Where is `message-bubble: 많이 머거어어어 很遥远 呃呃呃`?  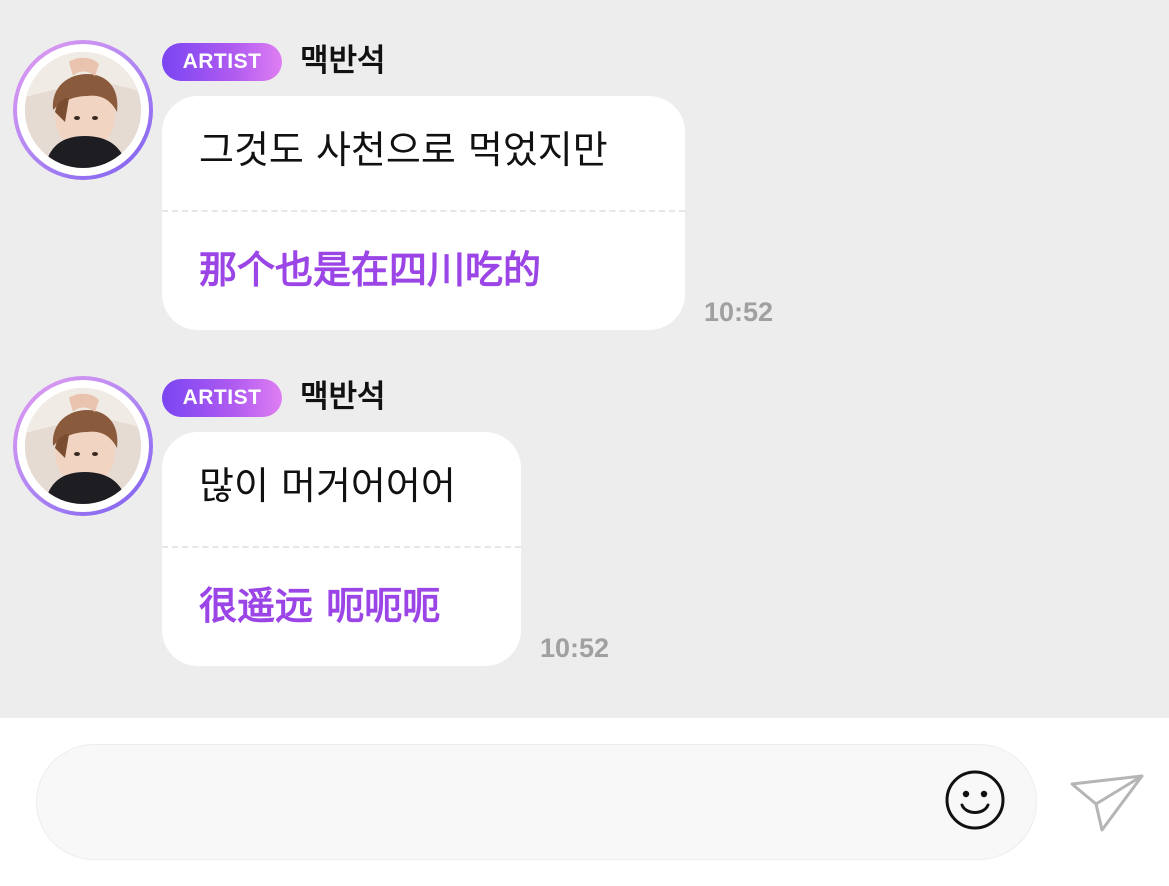 message-bubble: 많이 머거어어어 很遥远 呃呃呃 is located at coordinates (341, 549).